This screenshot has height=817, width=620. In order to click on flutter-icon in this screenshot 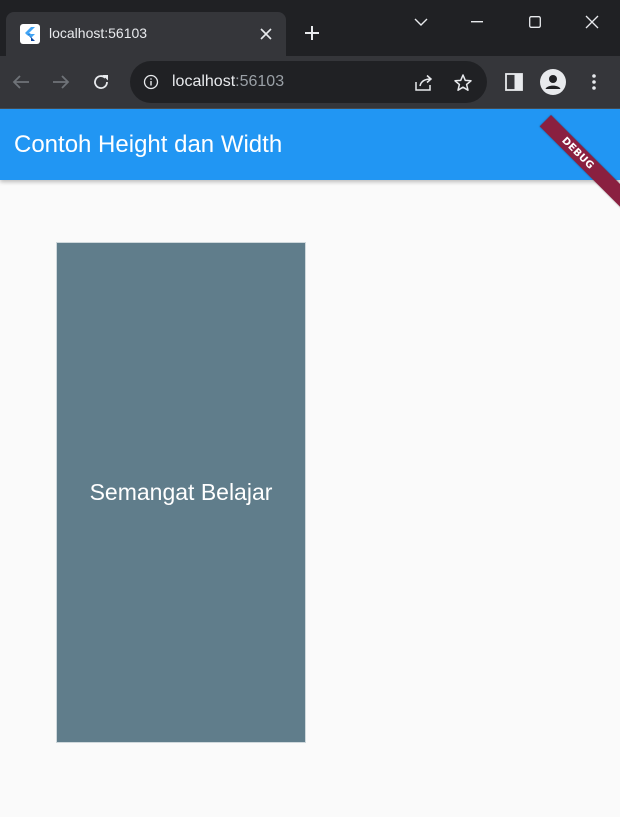, I will do `click(30, 34)`.